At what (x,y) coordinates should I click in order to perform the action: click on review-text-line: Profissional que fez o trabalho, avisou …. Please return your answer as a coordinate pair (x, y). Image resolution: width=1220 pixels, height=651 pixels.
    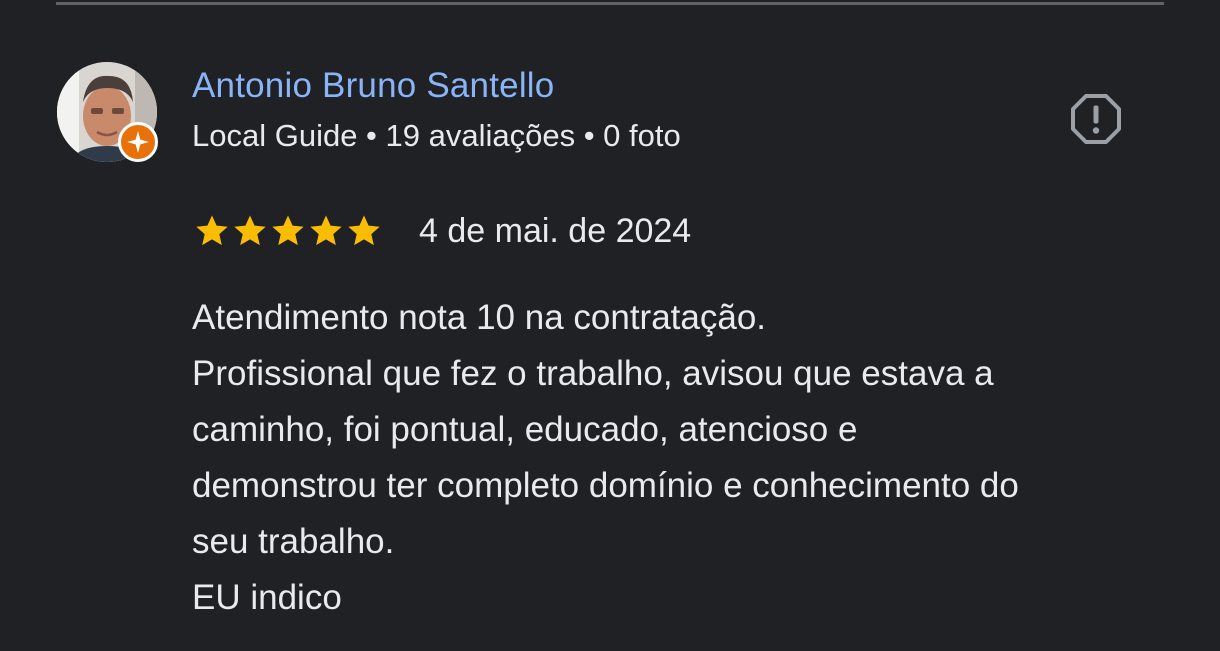
    Looking at the image, I should click on (593, 373).